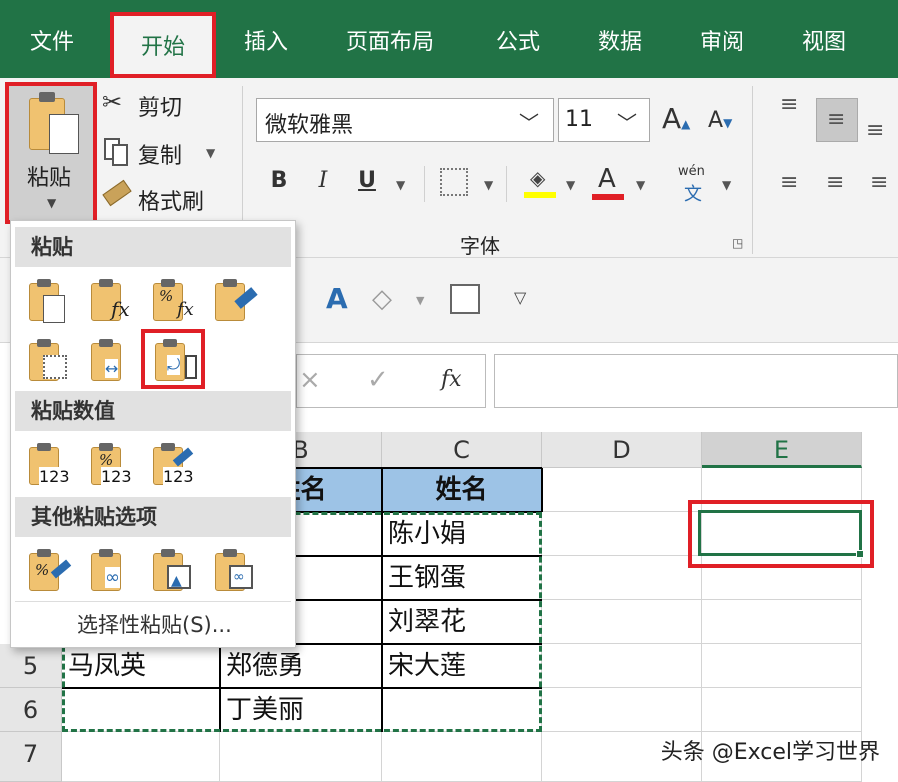 This screenshot has width=898, height=782. Describe the element at coordinates (49, 465) in the screenshot. I see `paste-option-values-icon: 123` at that location.